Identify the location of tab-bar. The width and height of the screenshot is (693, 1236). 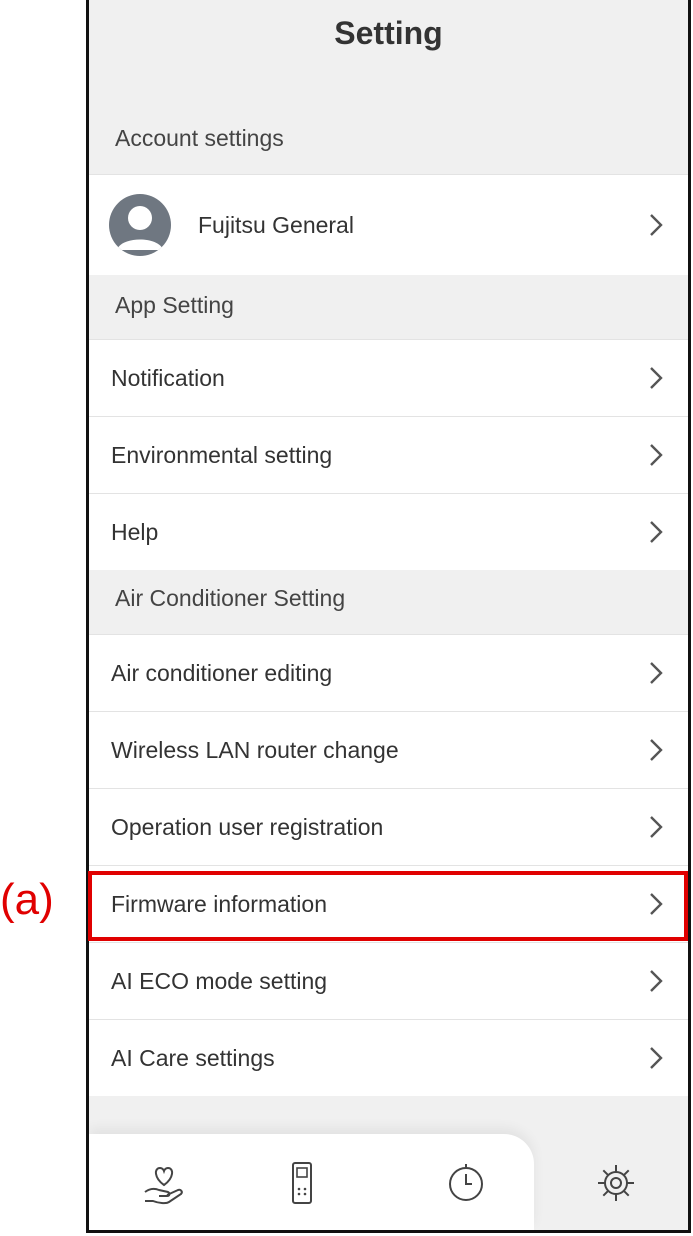
(388, 1182).